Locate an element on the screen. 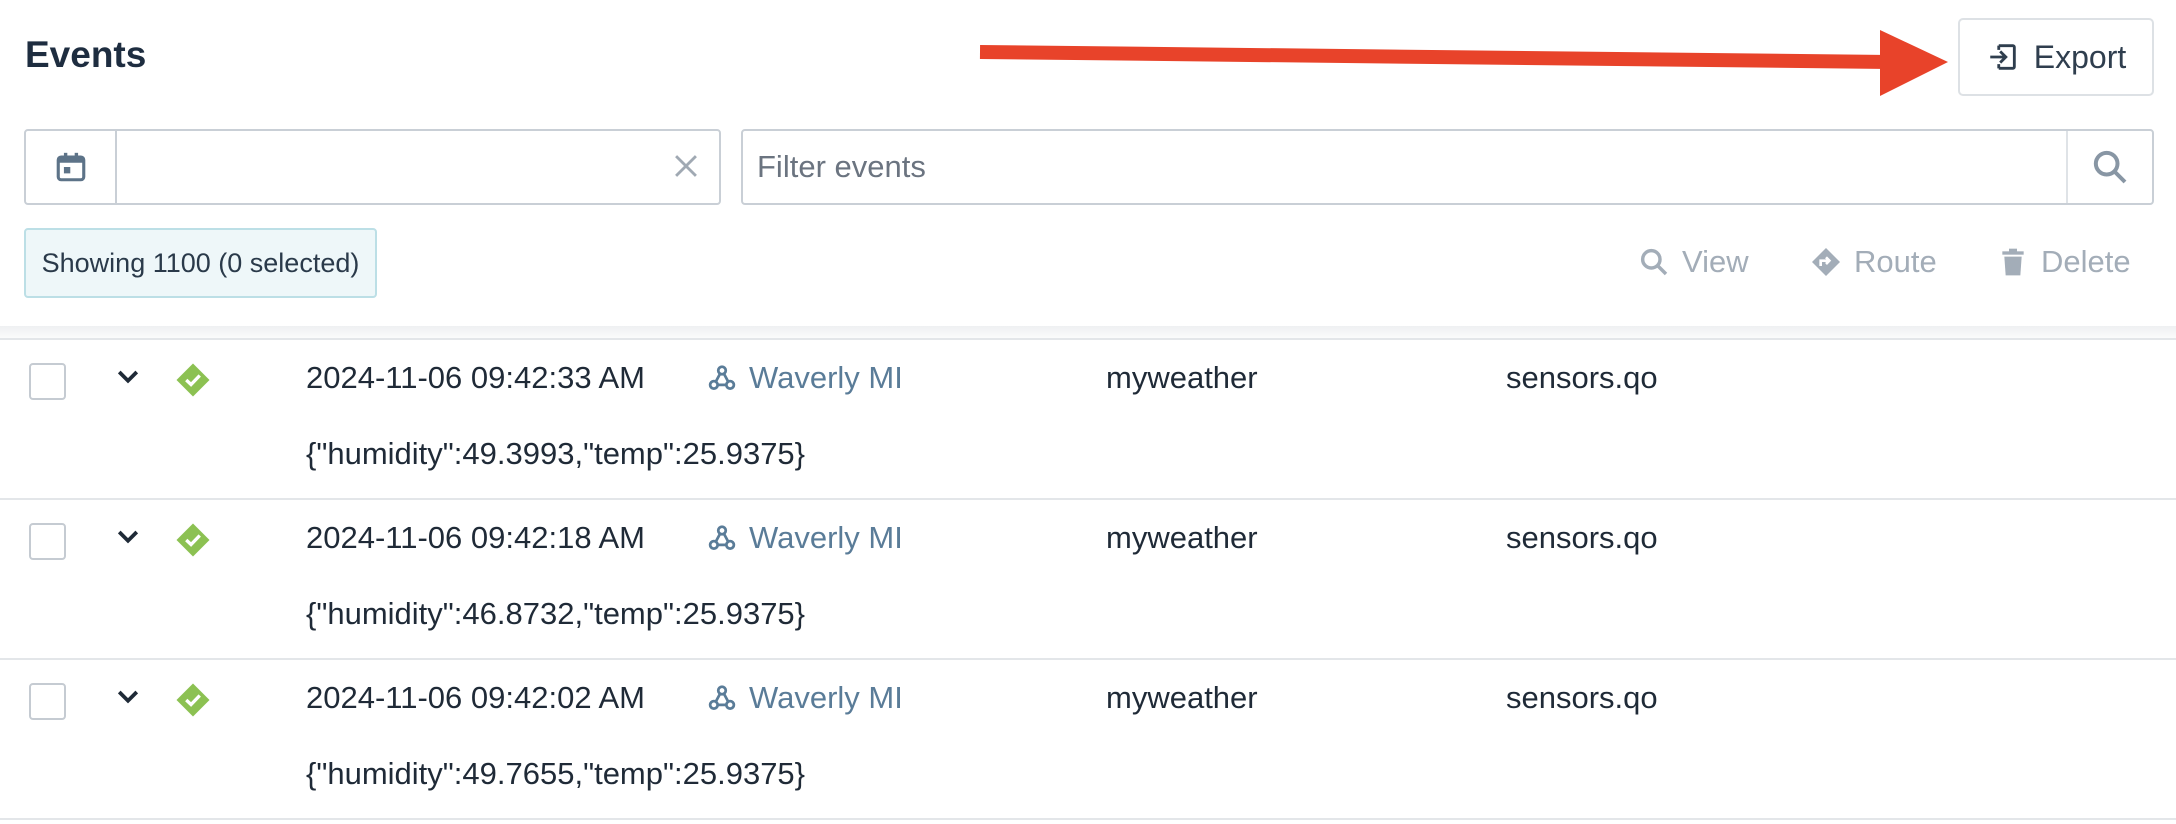 The width and height of the screenshot is (2176, 824). clear-icon is located at coordinates (686, 166).